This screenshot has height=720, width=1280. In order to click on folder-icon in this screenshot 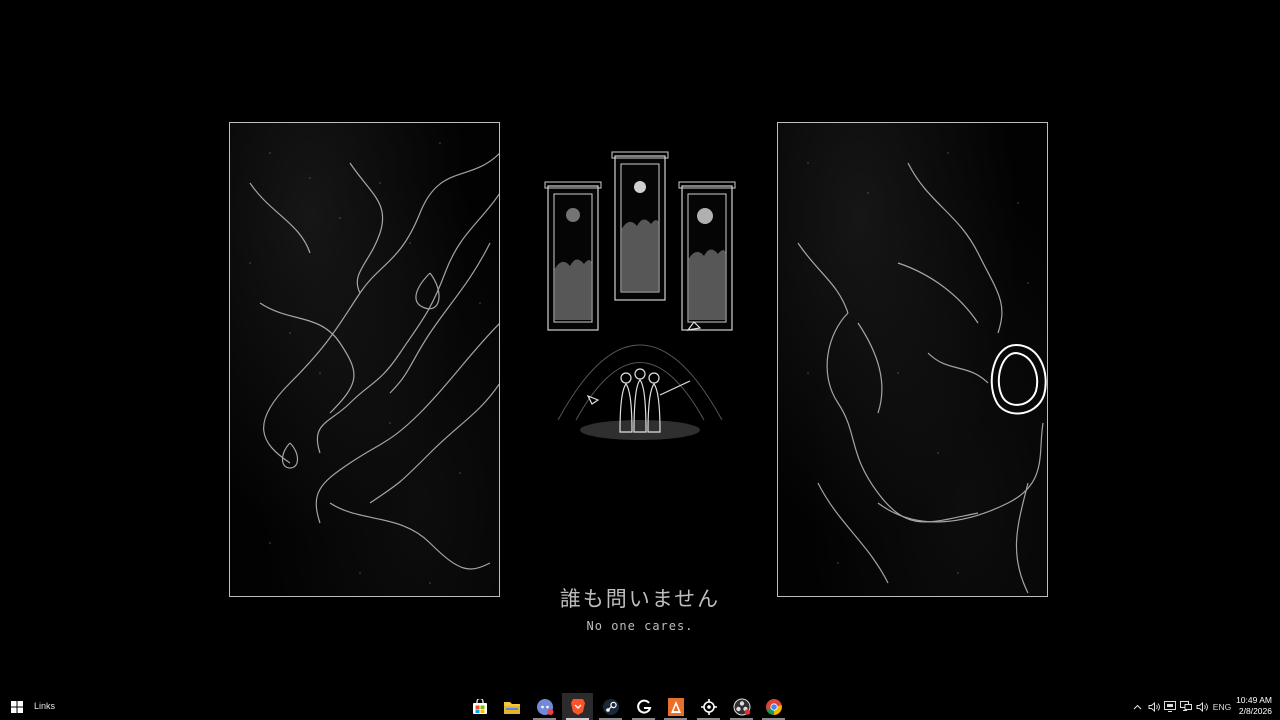, I will do `click(511, 707)`.